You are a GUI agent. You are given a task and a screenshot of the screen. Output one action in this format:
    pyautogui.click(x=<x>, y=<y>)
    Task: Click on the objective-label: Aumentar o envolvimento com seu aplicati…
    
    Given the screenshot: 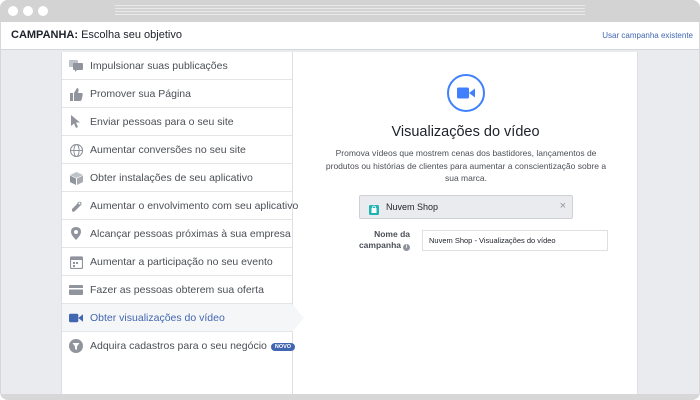 What is the action you would take?
    pyautogui.click(x=194, y=206)
    